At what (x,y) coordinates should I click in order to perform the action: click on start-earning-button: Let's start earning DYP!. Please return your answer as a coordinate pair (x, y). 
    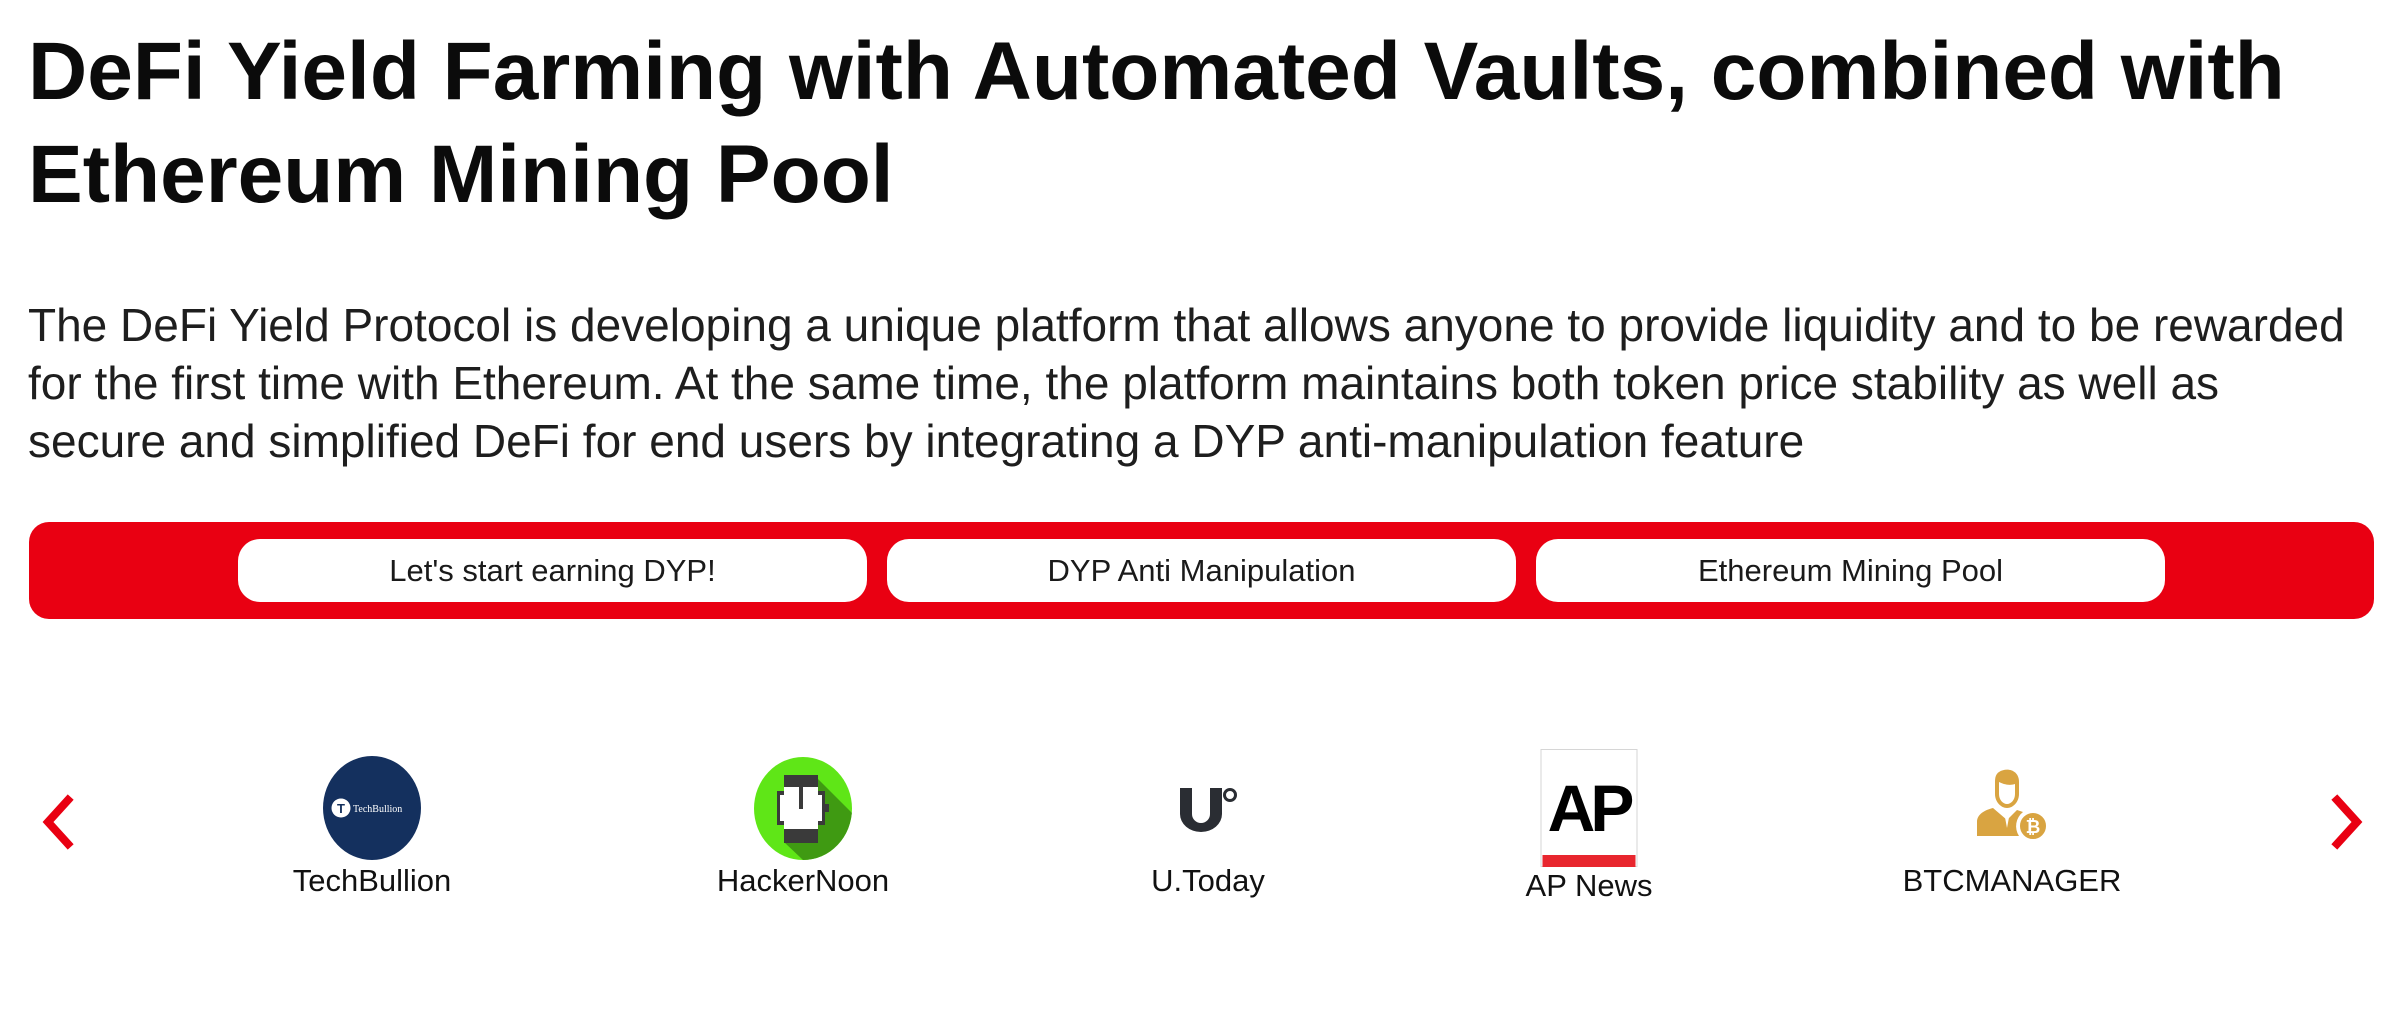
    Looking at the image, I should click on (552, 570).